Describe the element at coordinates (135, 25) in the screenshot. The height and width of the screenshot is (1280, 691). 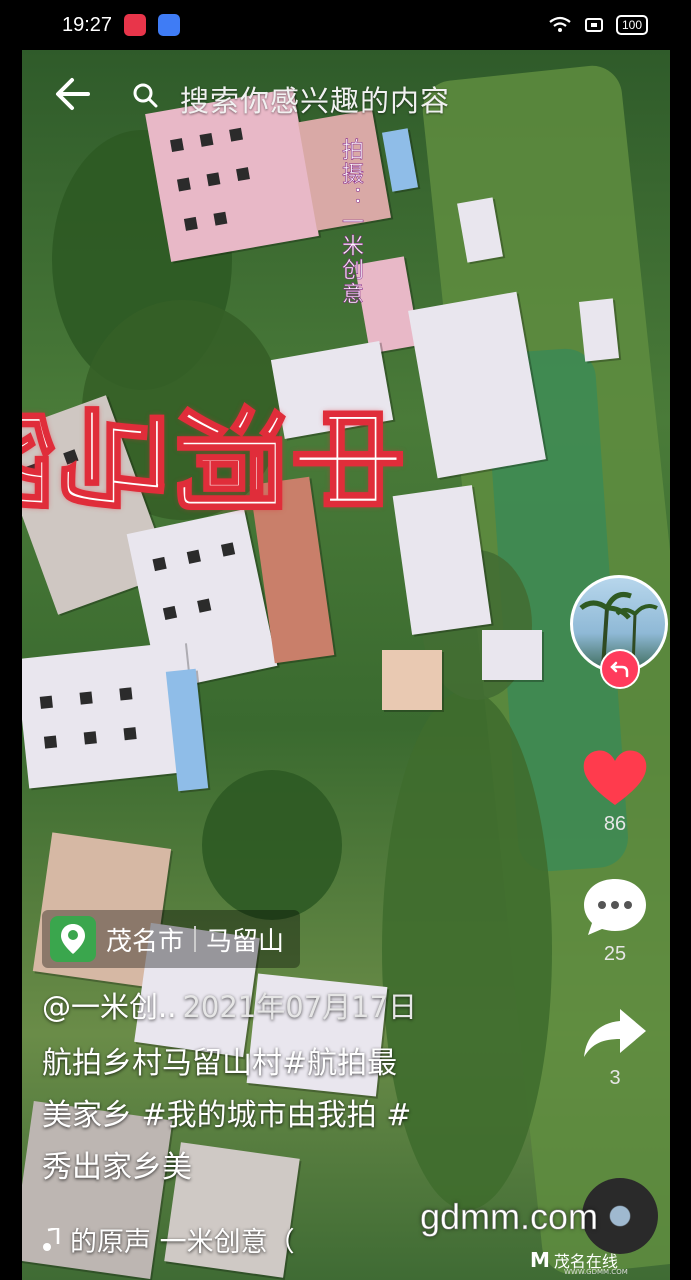
I see `app-notification-icon` at that location.